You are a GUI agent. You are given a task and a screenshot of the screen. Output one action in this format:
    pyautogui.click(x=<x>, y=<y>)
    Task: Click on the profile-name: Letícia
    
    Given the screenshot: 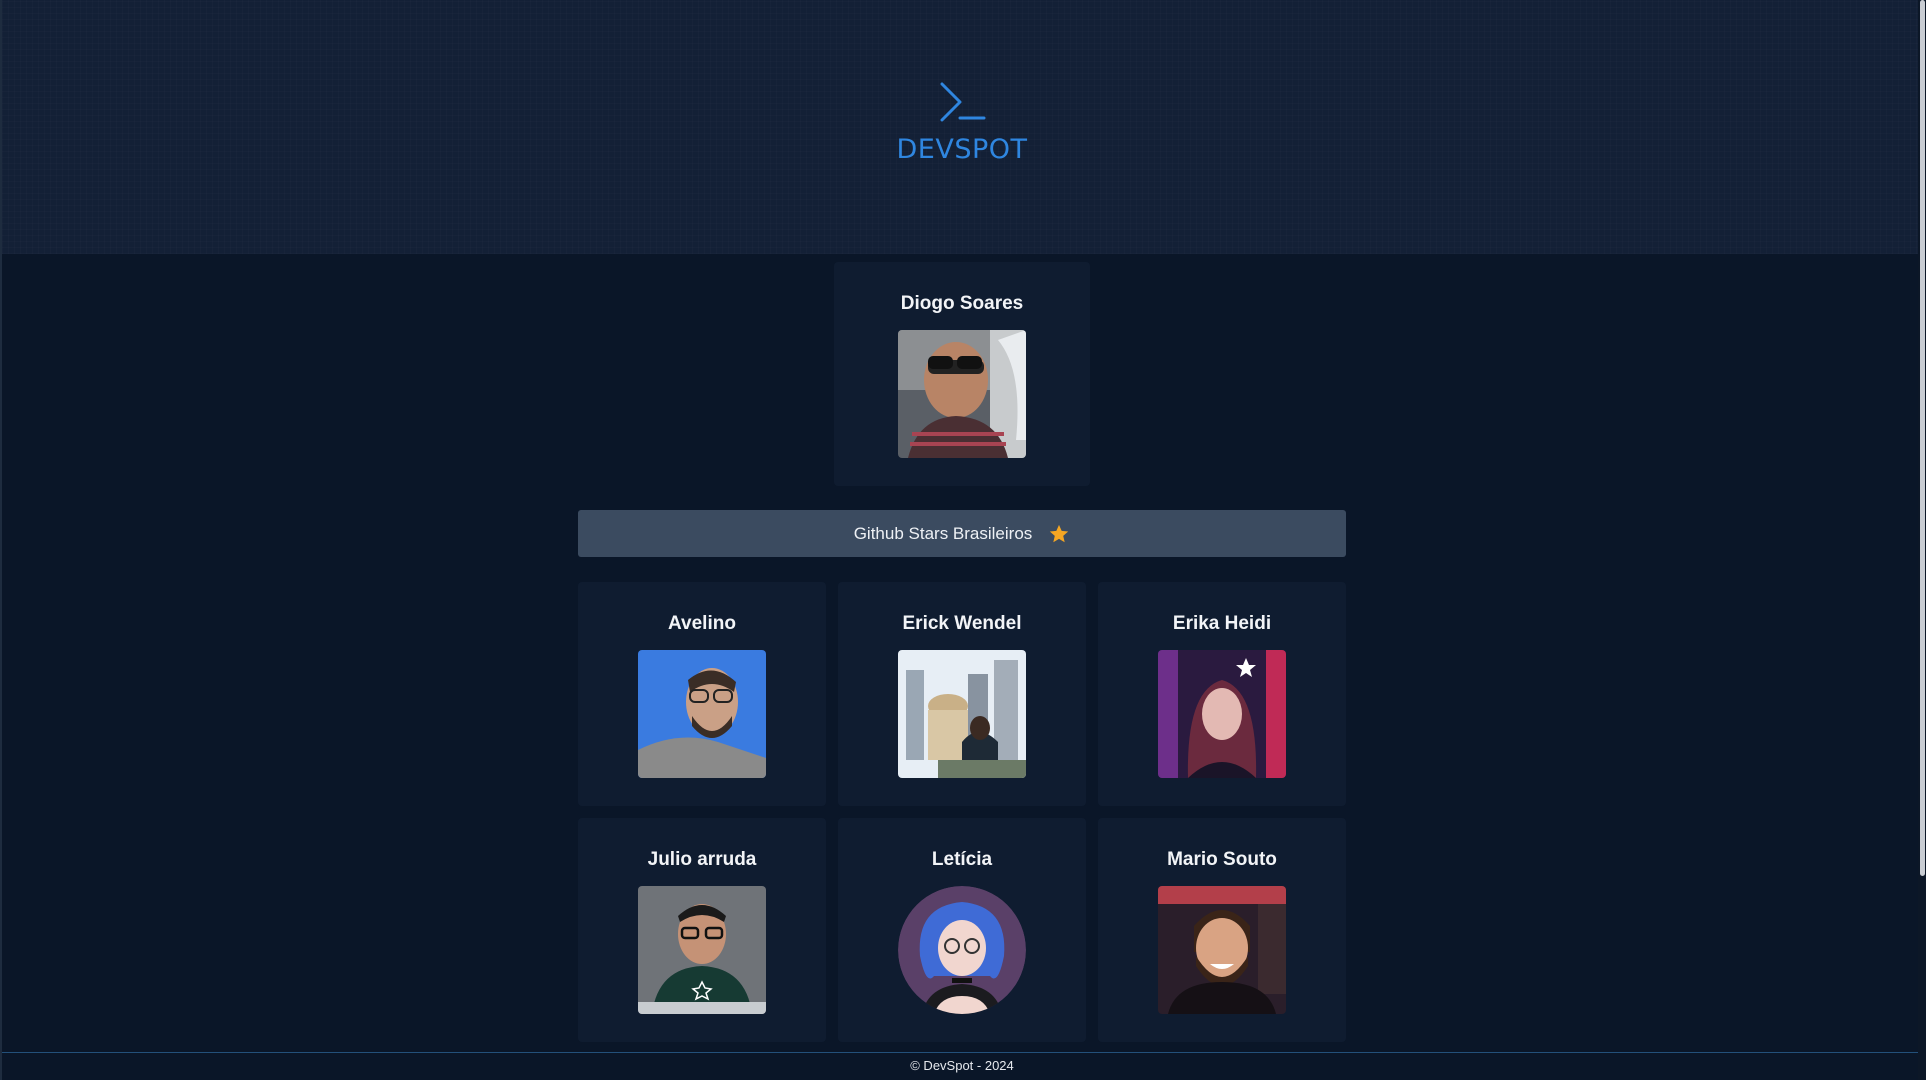 What is the action you would take?
    pyautogui.click(x=962, y=859)
    